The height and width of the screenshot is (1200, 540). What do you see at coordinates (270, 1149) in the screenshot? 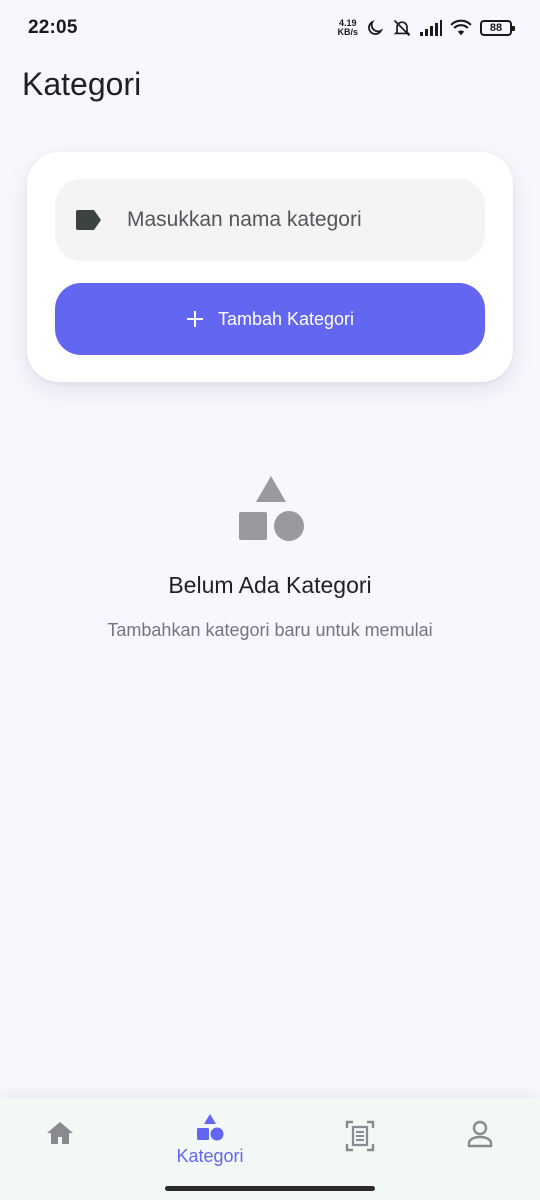
I see `bottom-navigation: Kategori` at bounding box center [270, 1149].